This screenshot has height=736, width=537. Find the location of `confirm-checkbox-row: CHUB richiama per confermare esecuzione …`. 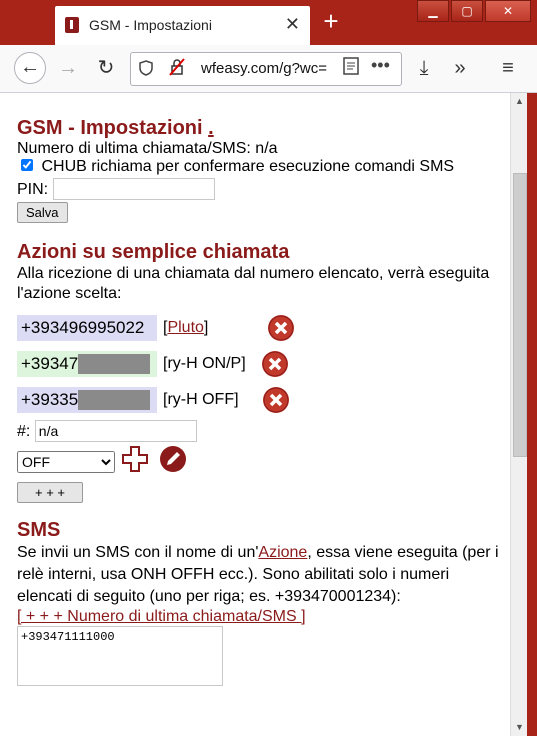

confirm-checkbox-row: CHUB richiama per confermare esecuzione … is located at coordinates (259, 167).